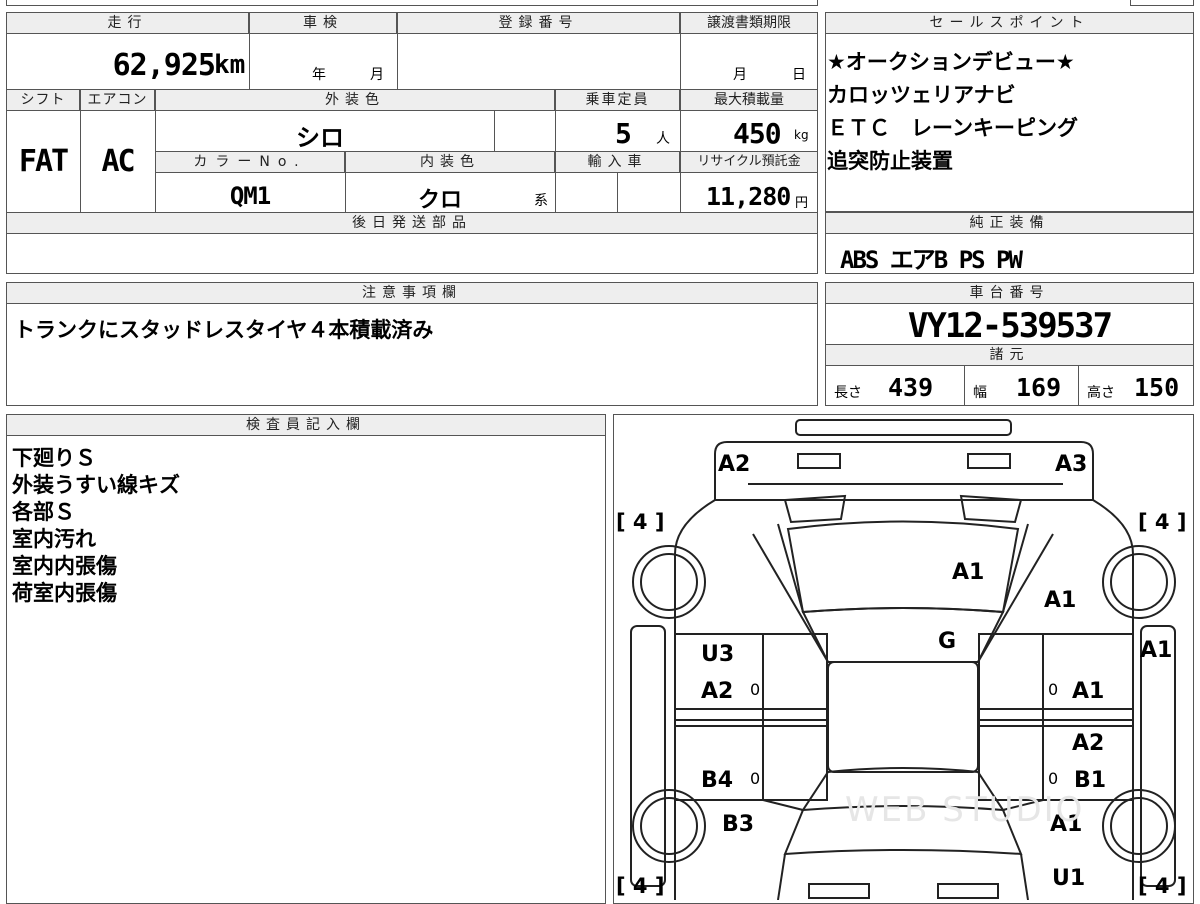  Describe the element at coordinates (164, 65) in the screenshot. I see `mileage-value: 62,925` at that location.